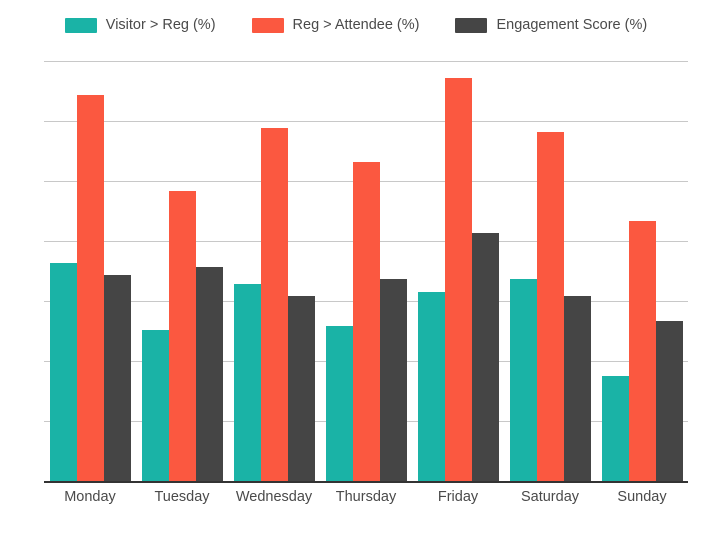  What do you see at coordinates (182, 497) in the screenshot?
I see `x-axis-tick-label: Tuesday` at bounding box center [182, 497].